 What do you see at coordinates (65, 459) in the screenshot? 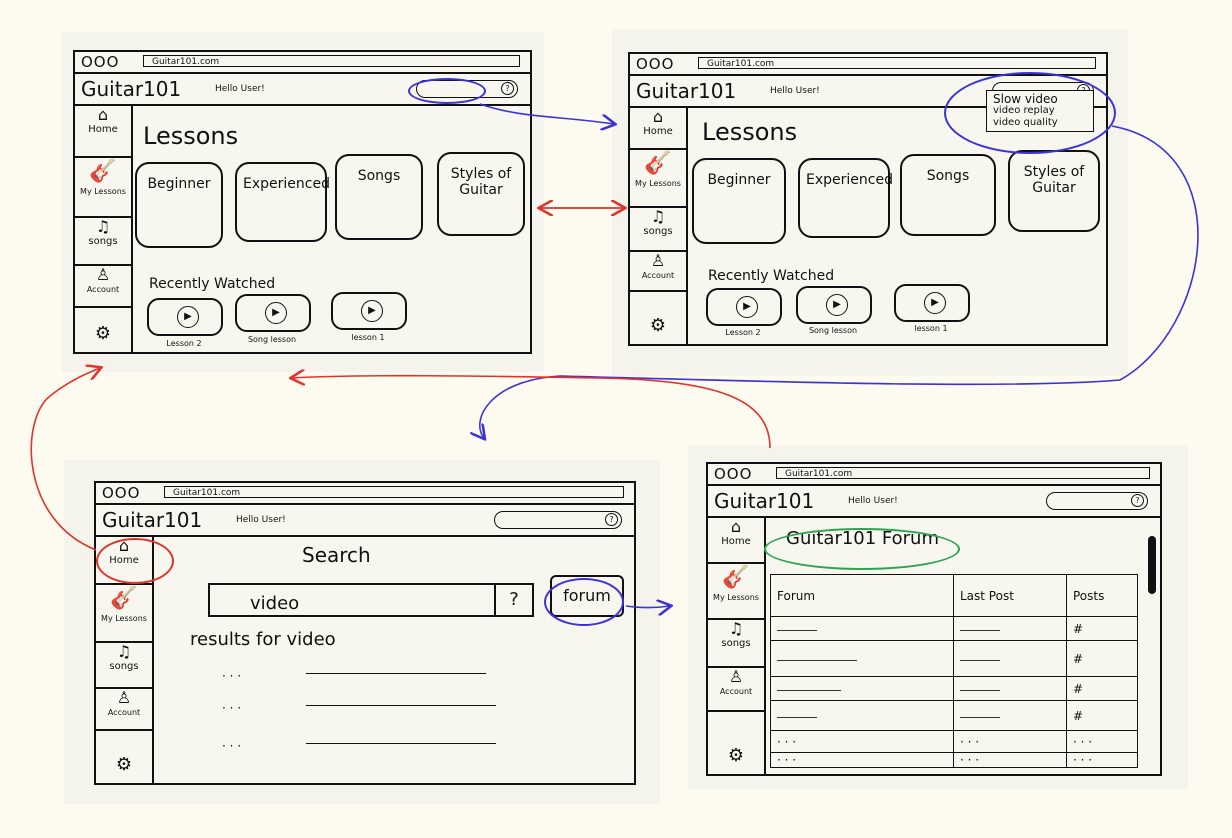
I see `flow-arrow-home-to-home` at bounding box center [65, 459].